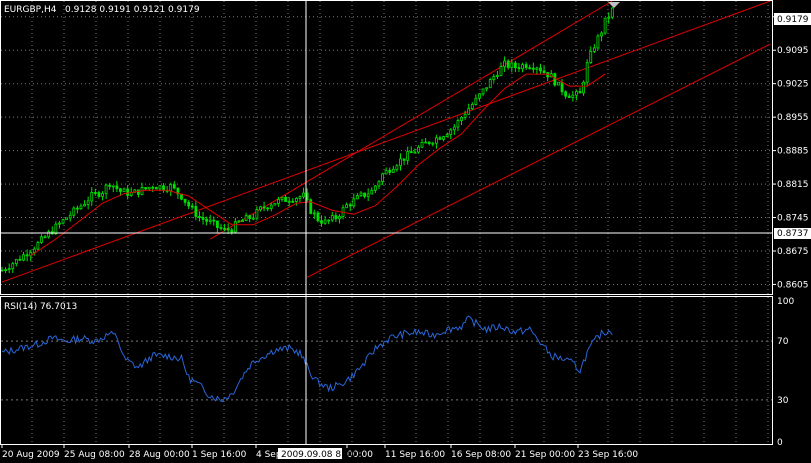 Image resolution: width=811 pixels, height=463 pixels. What do you see at coordinates (780, 443) in the screenshot?
I see `rsi-tick-label: 0` at bounding box center [780, 443].